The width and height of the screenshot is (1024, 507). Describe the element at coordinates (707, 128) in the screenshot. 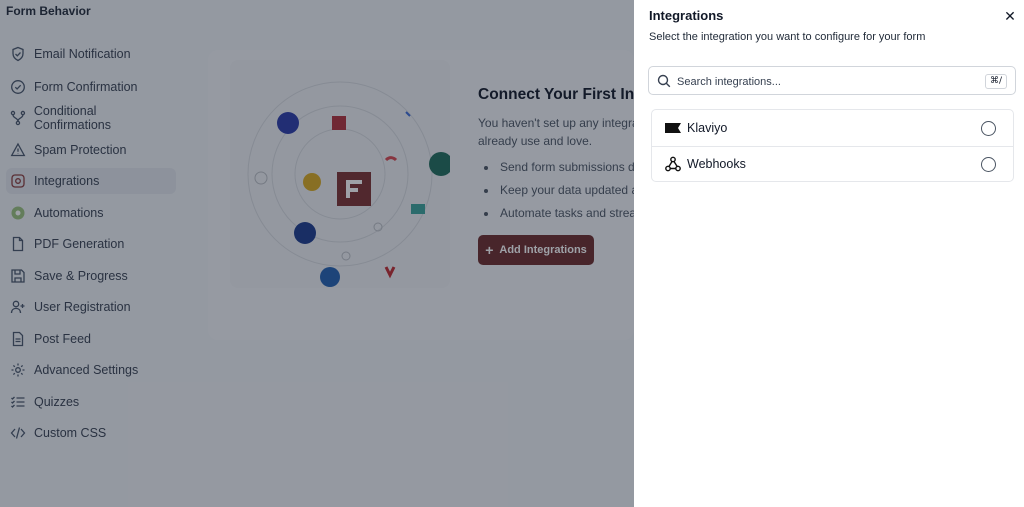

I see `integration-name: Klaviyo` at that location.